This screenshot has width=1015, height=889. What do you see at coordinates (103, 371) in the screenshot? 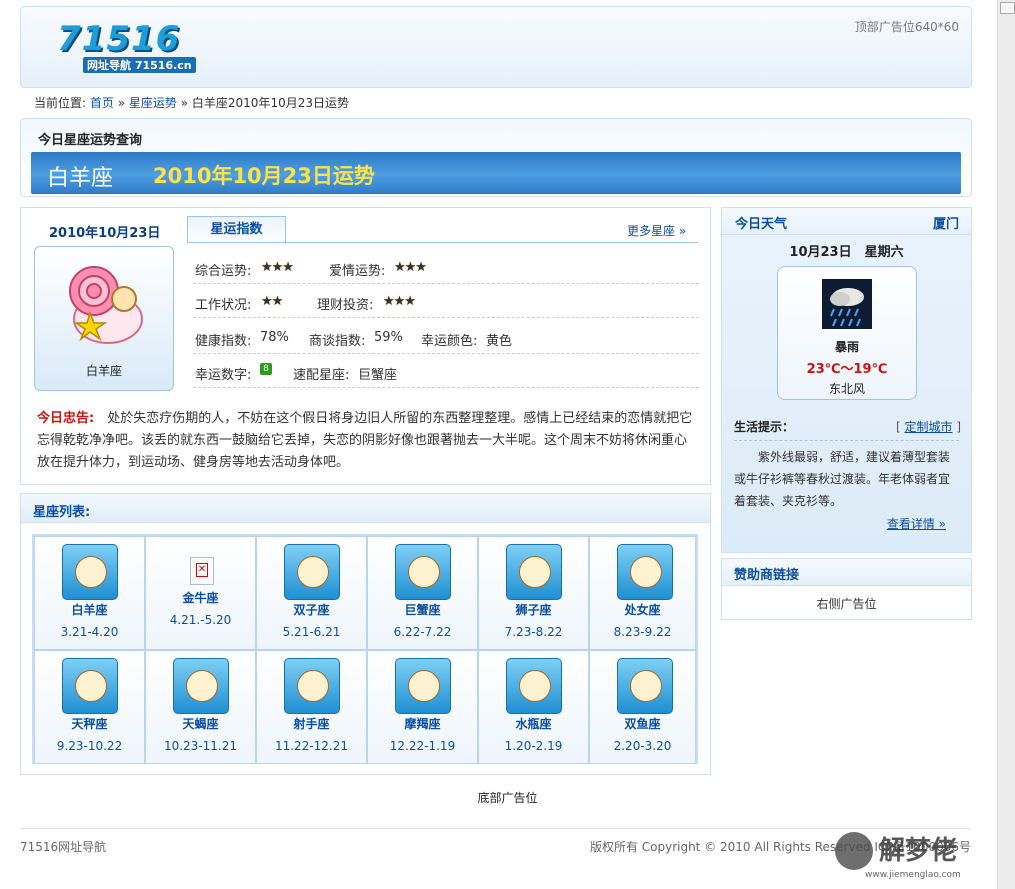
I see `sign-card-label: 白羊座` at bounding box center [103, 371].